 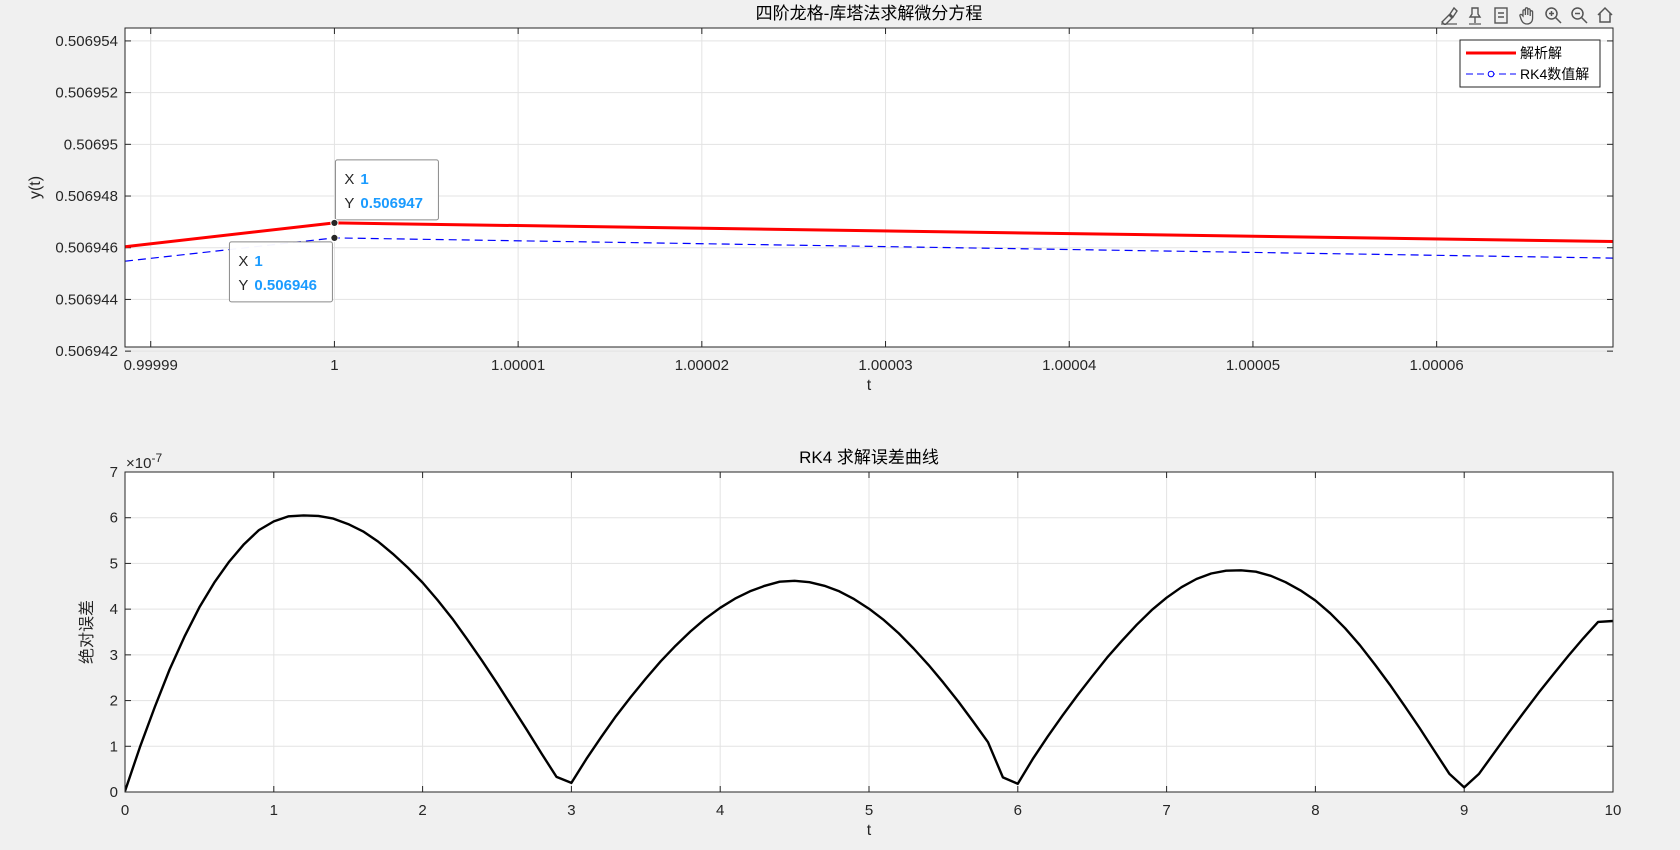 I want to click on legend-label-rk4: RK4数值解, so click(x=1554, y=74).